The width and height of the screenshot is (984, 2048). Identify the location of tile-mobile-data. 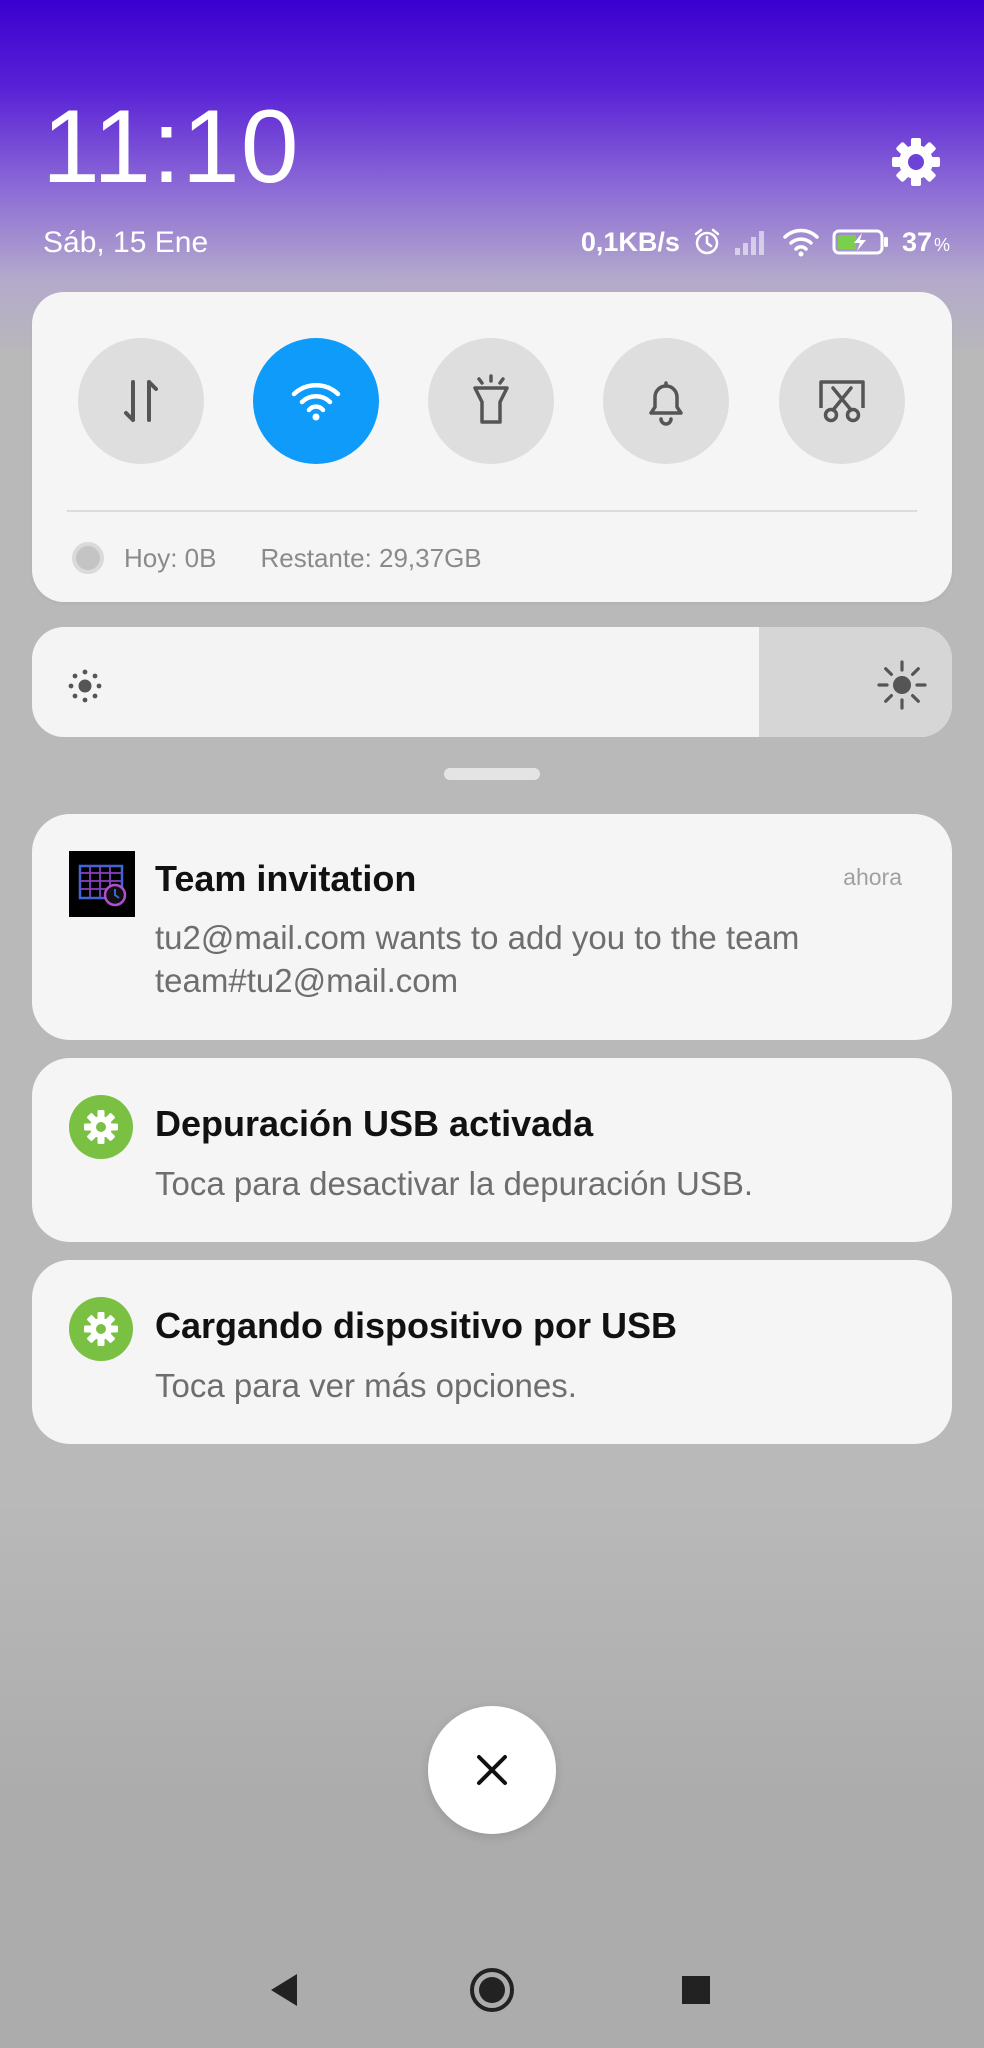
(141, 401).